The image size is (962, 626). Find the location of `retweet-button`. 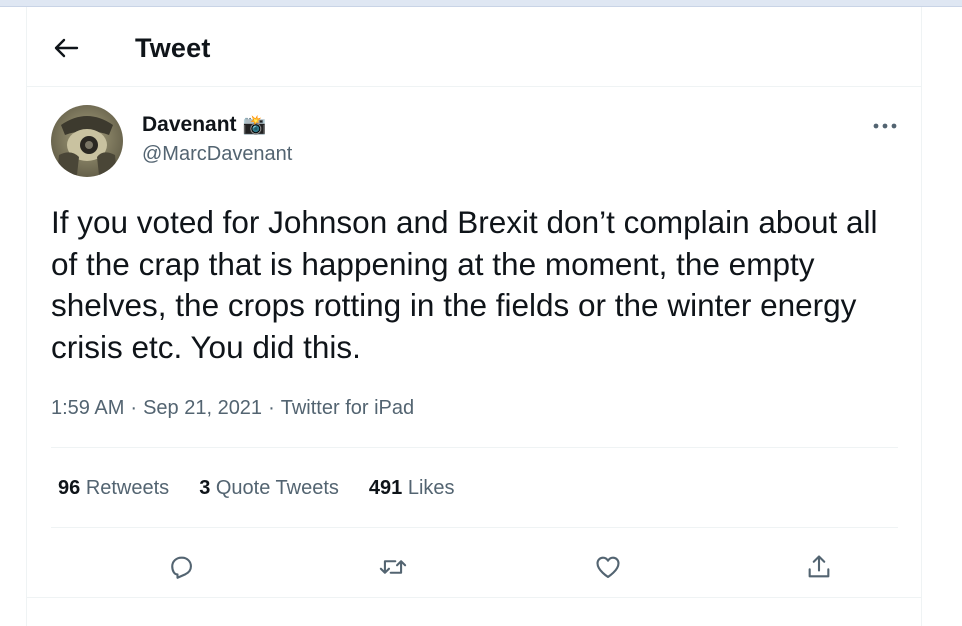

retweet-button is located at coordinates (393, 567).